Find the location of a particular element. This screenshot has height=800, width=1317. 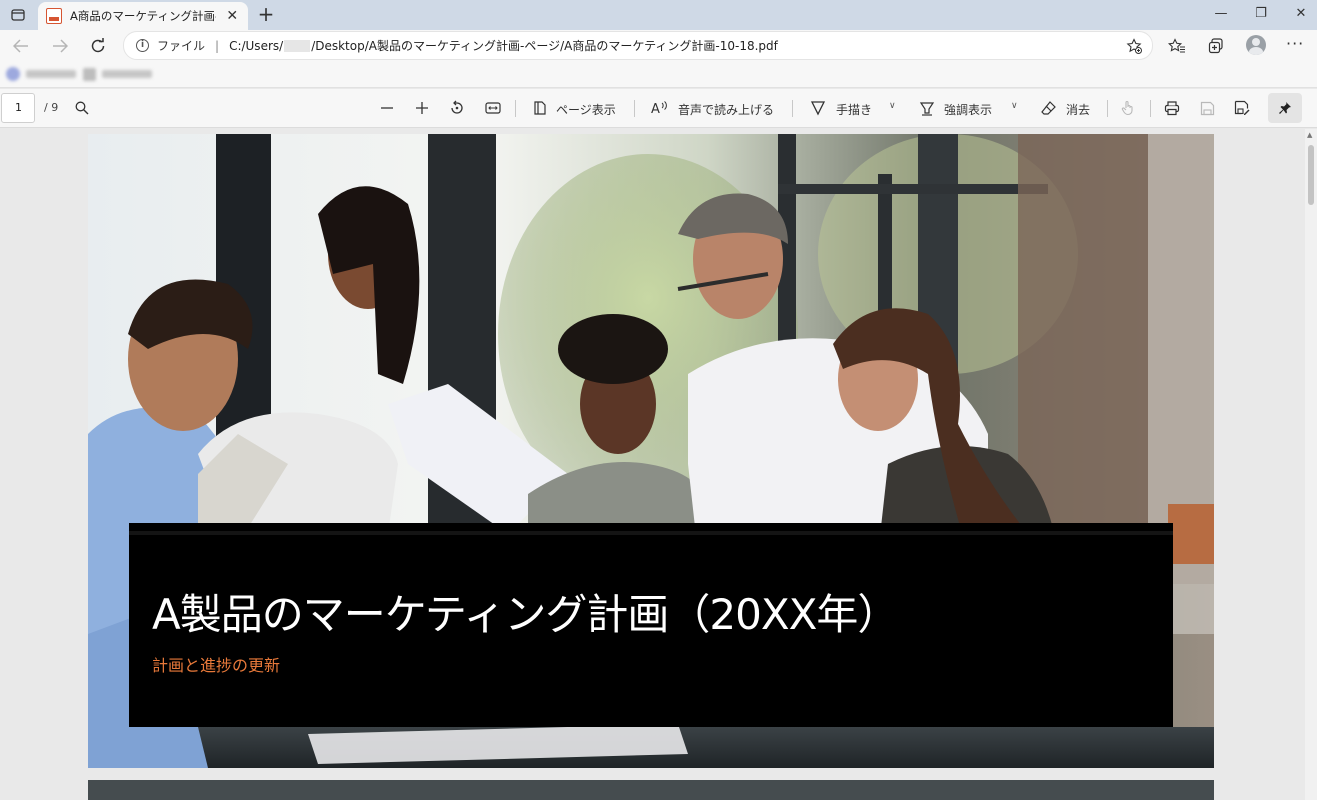

fit-width-button is located at coordinates (493, 108).